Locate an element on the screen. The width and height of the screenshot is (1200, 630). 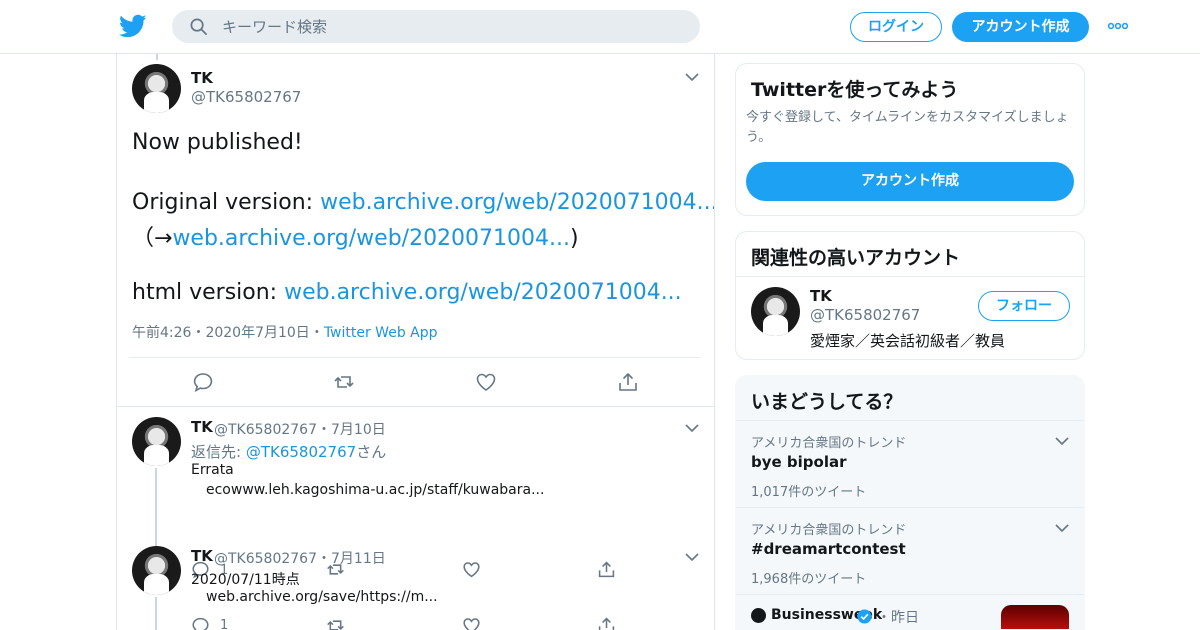
tweet-meta: 午前4:26・2020年7月10日・Twitter Web App is located at coordinates (285, 332).